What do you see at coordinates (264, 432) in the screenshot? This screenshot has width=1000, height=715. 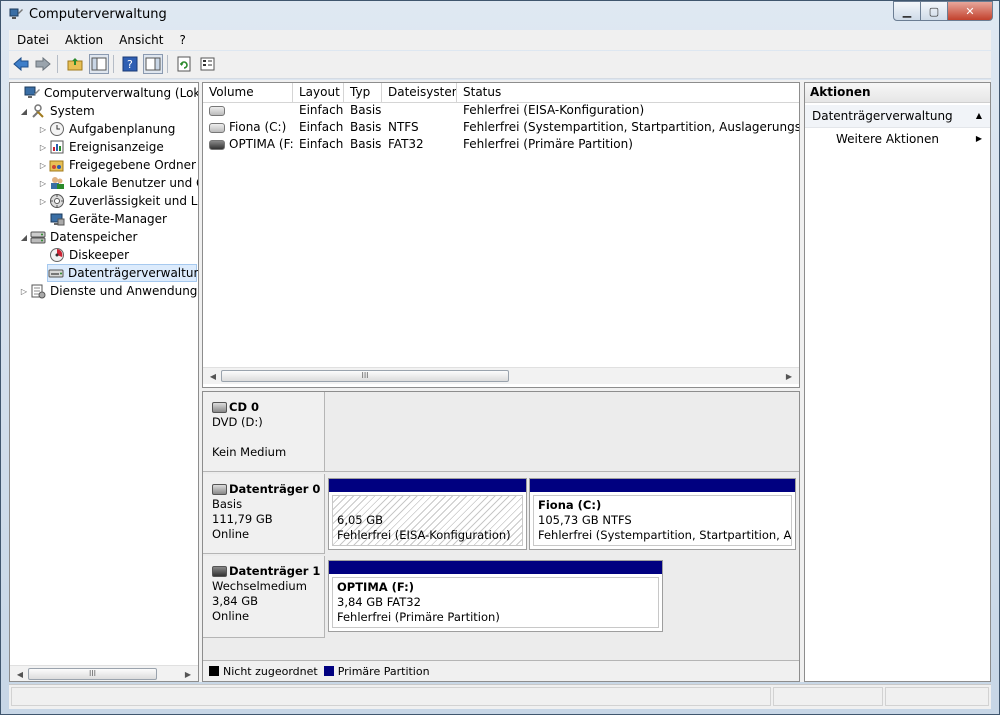 I see `disk-label-cd0: CD 0 DVD (D:) Kein Medium` at bounding box center [264, 432].